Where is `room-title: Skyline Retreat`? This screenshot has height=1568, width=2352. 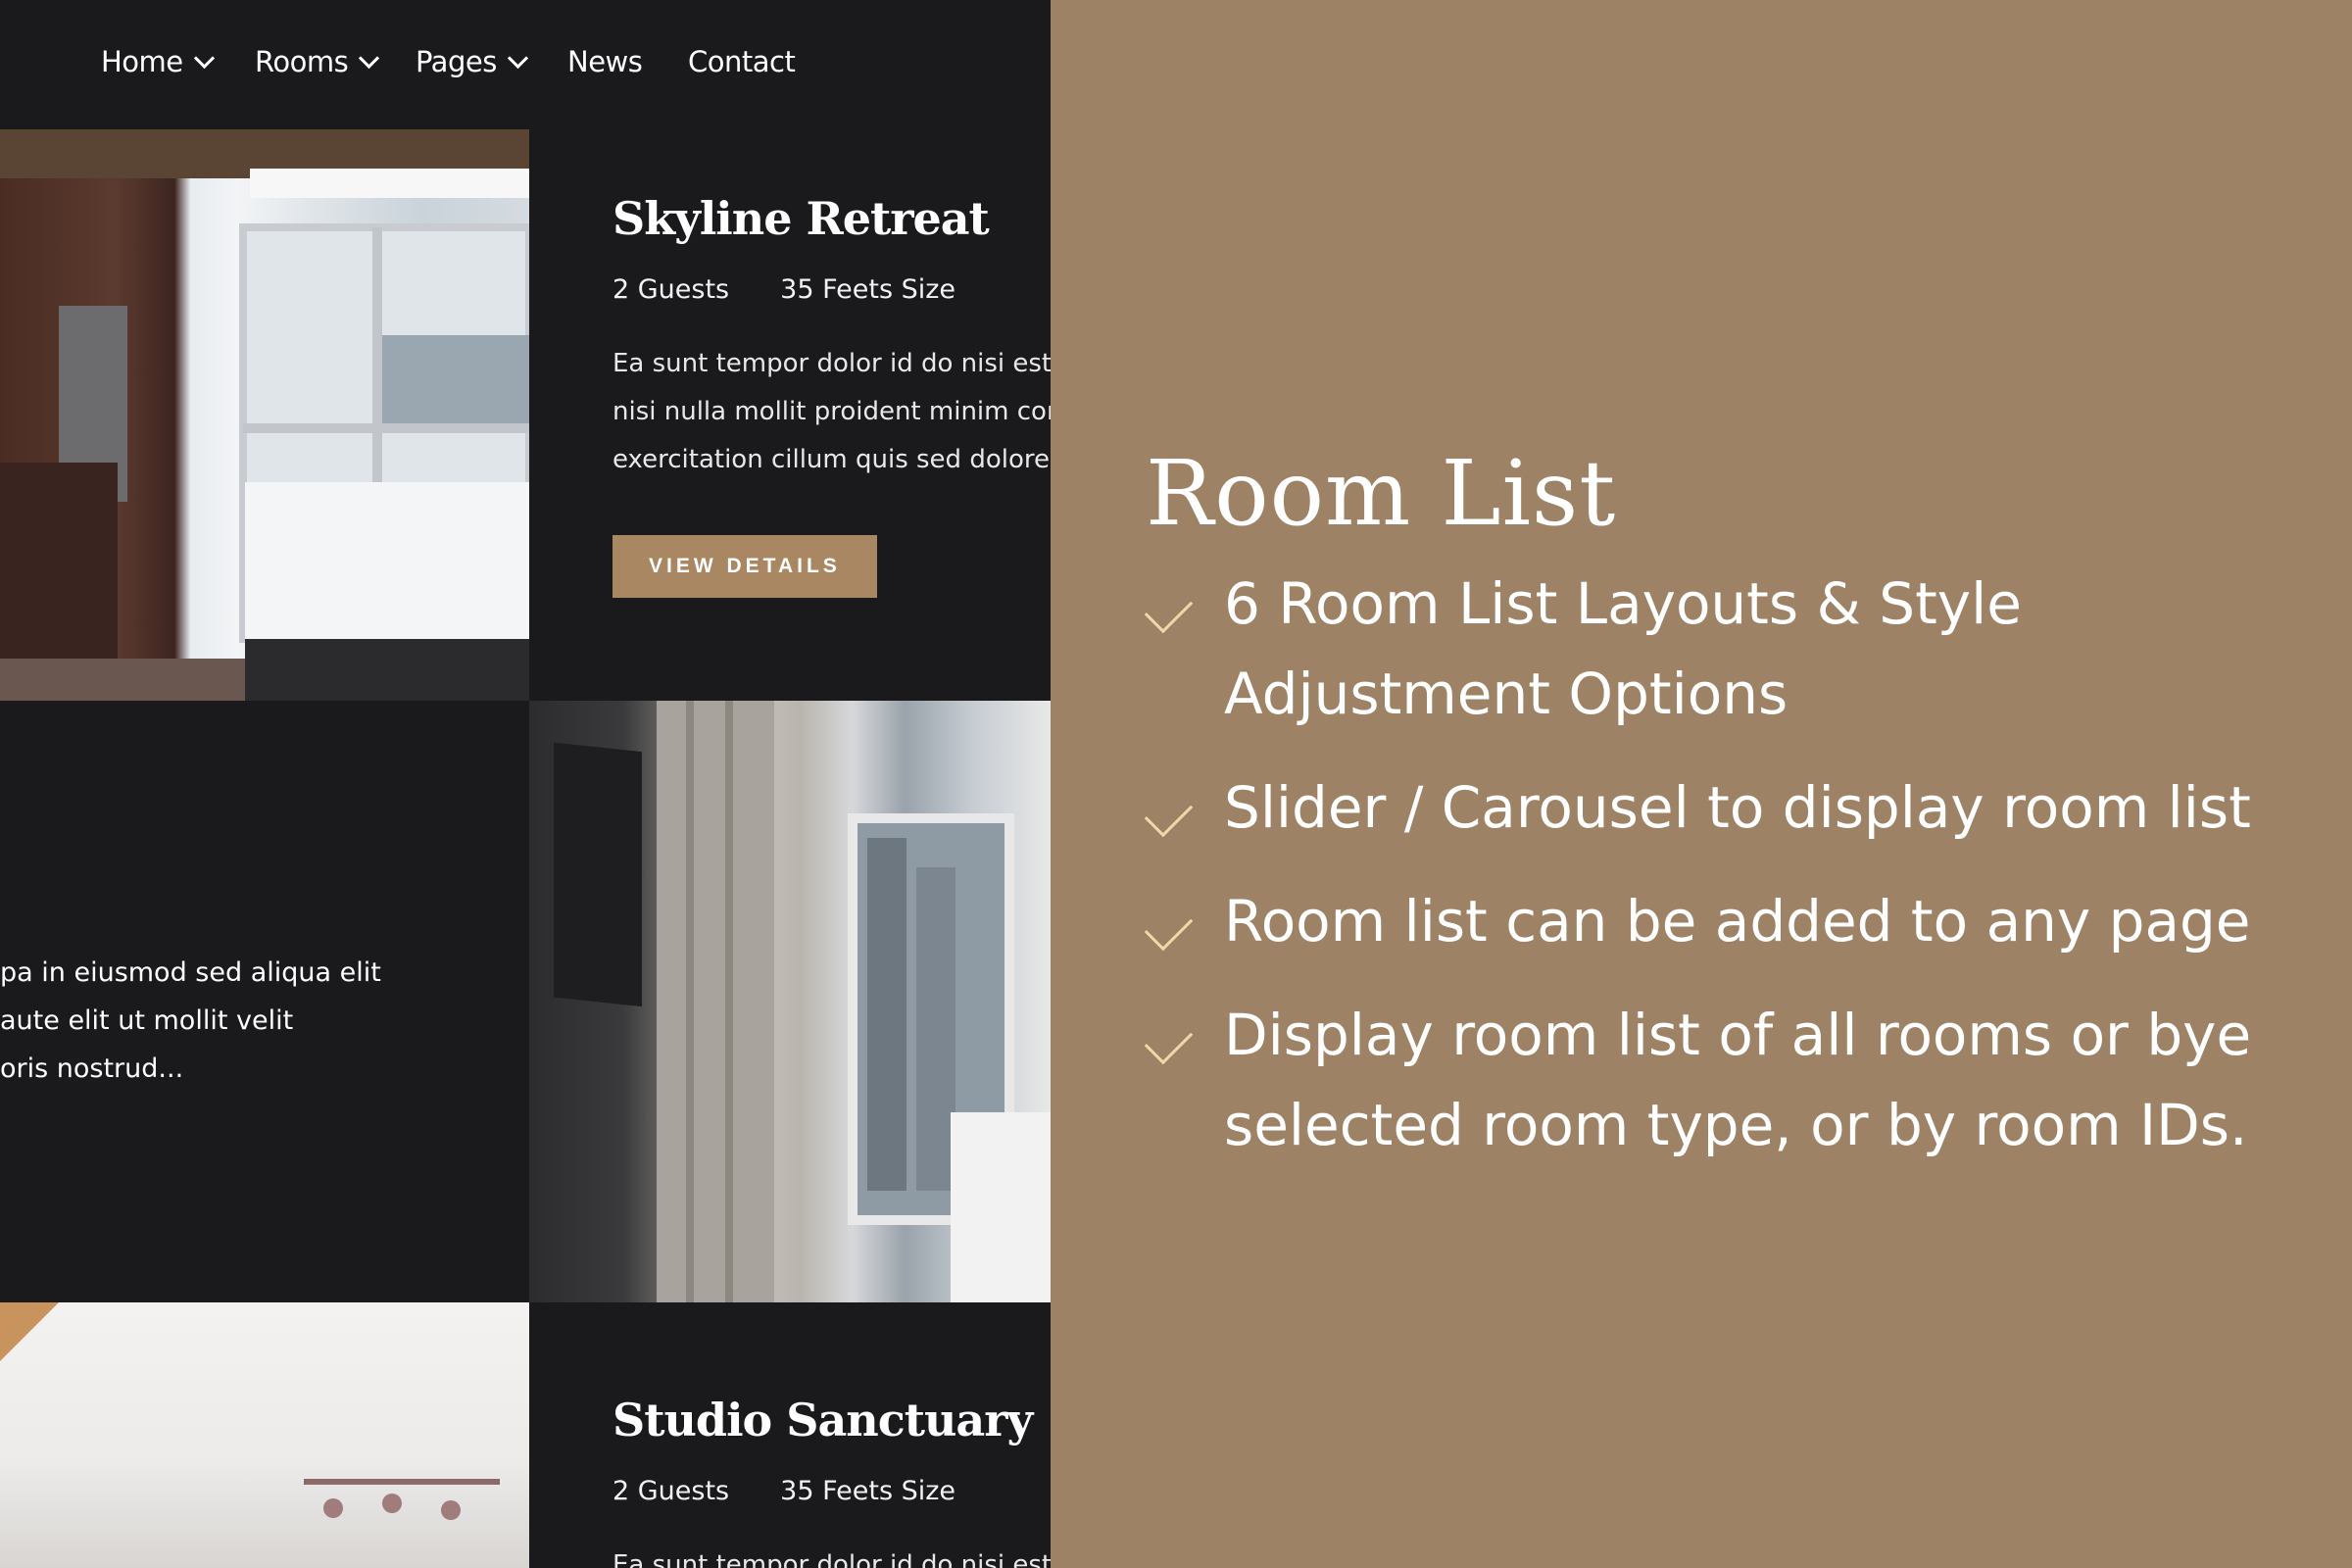
room-title: Skyline Retreat is located at coordinates (831, 218).